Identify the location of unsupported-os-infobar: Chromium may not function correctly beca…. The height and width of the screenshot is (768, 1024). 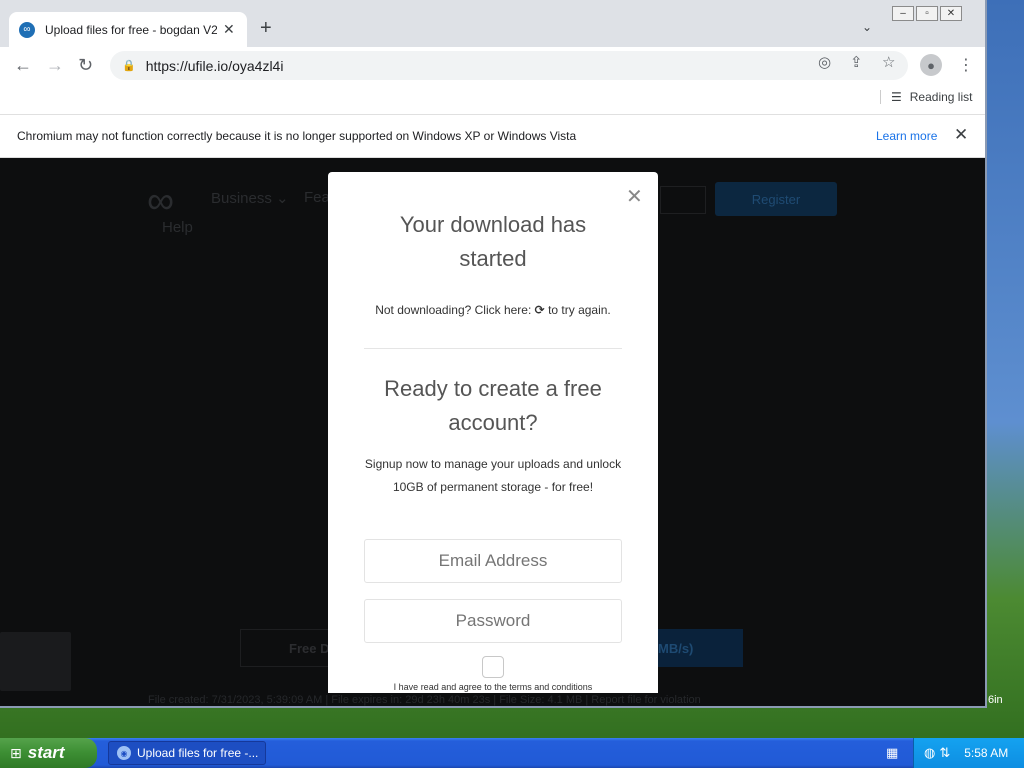
(492, 137).